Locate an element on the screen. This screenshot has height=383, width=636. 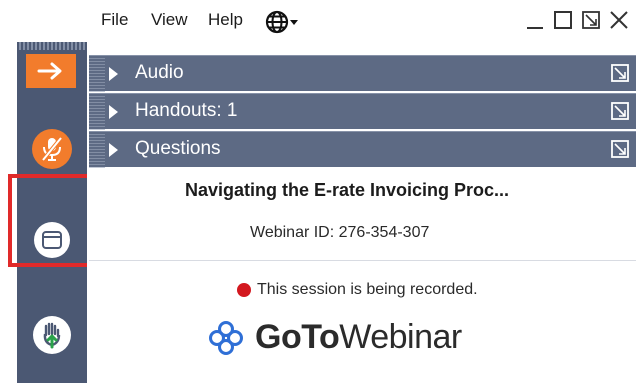
collapse-panel-button is located at coordinates (51, 71).